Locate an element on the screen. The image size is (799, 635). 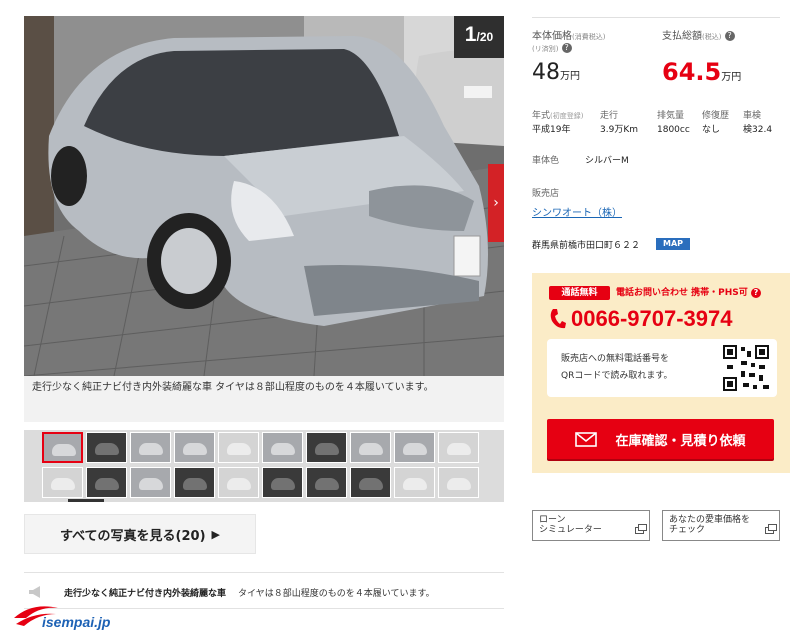
car-appraisal-button: あなたの愛車価格を チェック is located at coordinates (721, 525).